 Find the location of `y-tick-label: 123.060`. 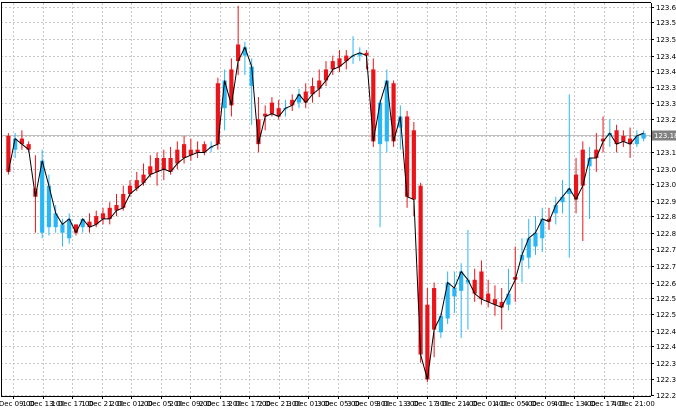

y-tick-label: 123.060 is located at coordinates (666, 170).